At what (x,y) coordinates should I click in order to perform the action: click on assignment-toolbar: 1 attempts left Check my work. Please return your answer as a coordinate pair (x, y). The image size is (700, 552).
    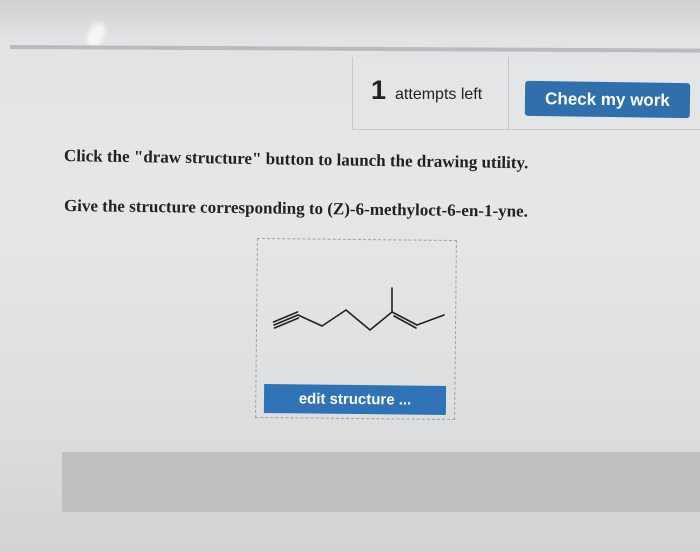
    Looking at the image, I should click on (526, 93).